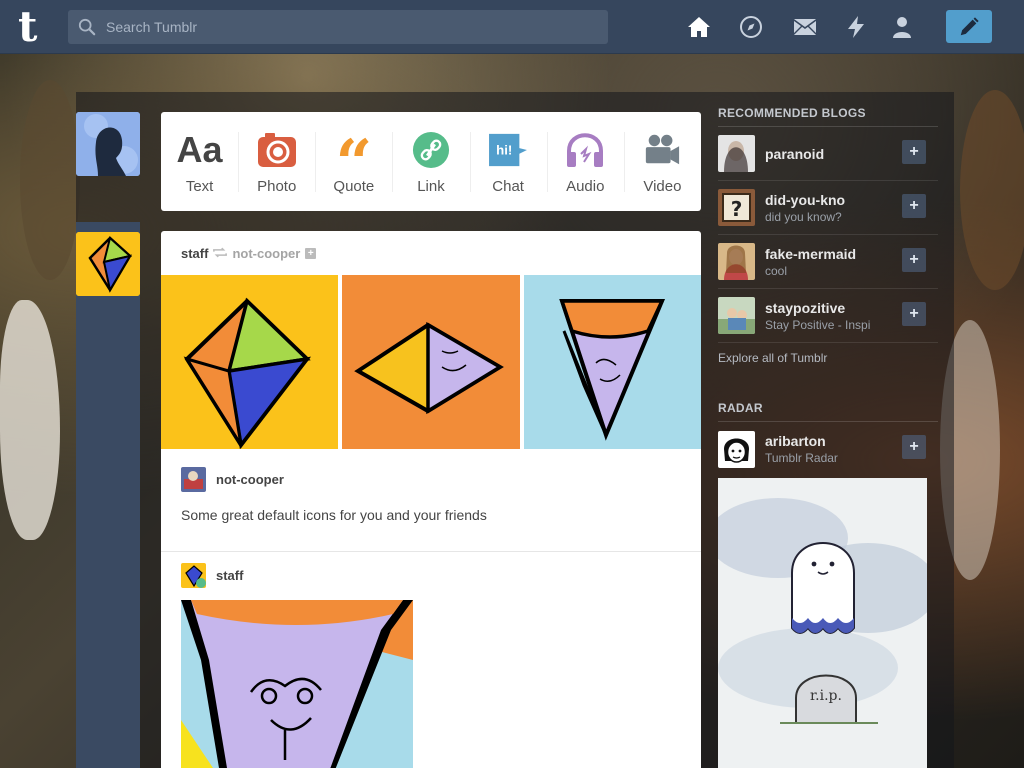 This screenshot has height=768, width=1024. What do you see at coordinates (830, 308) in the screenshot?
I see `blog-name: staypozitive` at bounding box center [830, 308].